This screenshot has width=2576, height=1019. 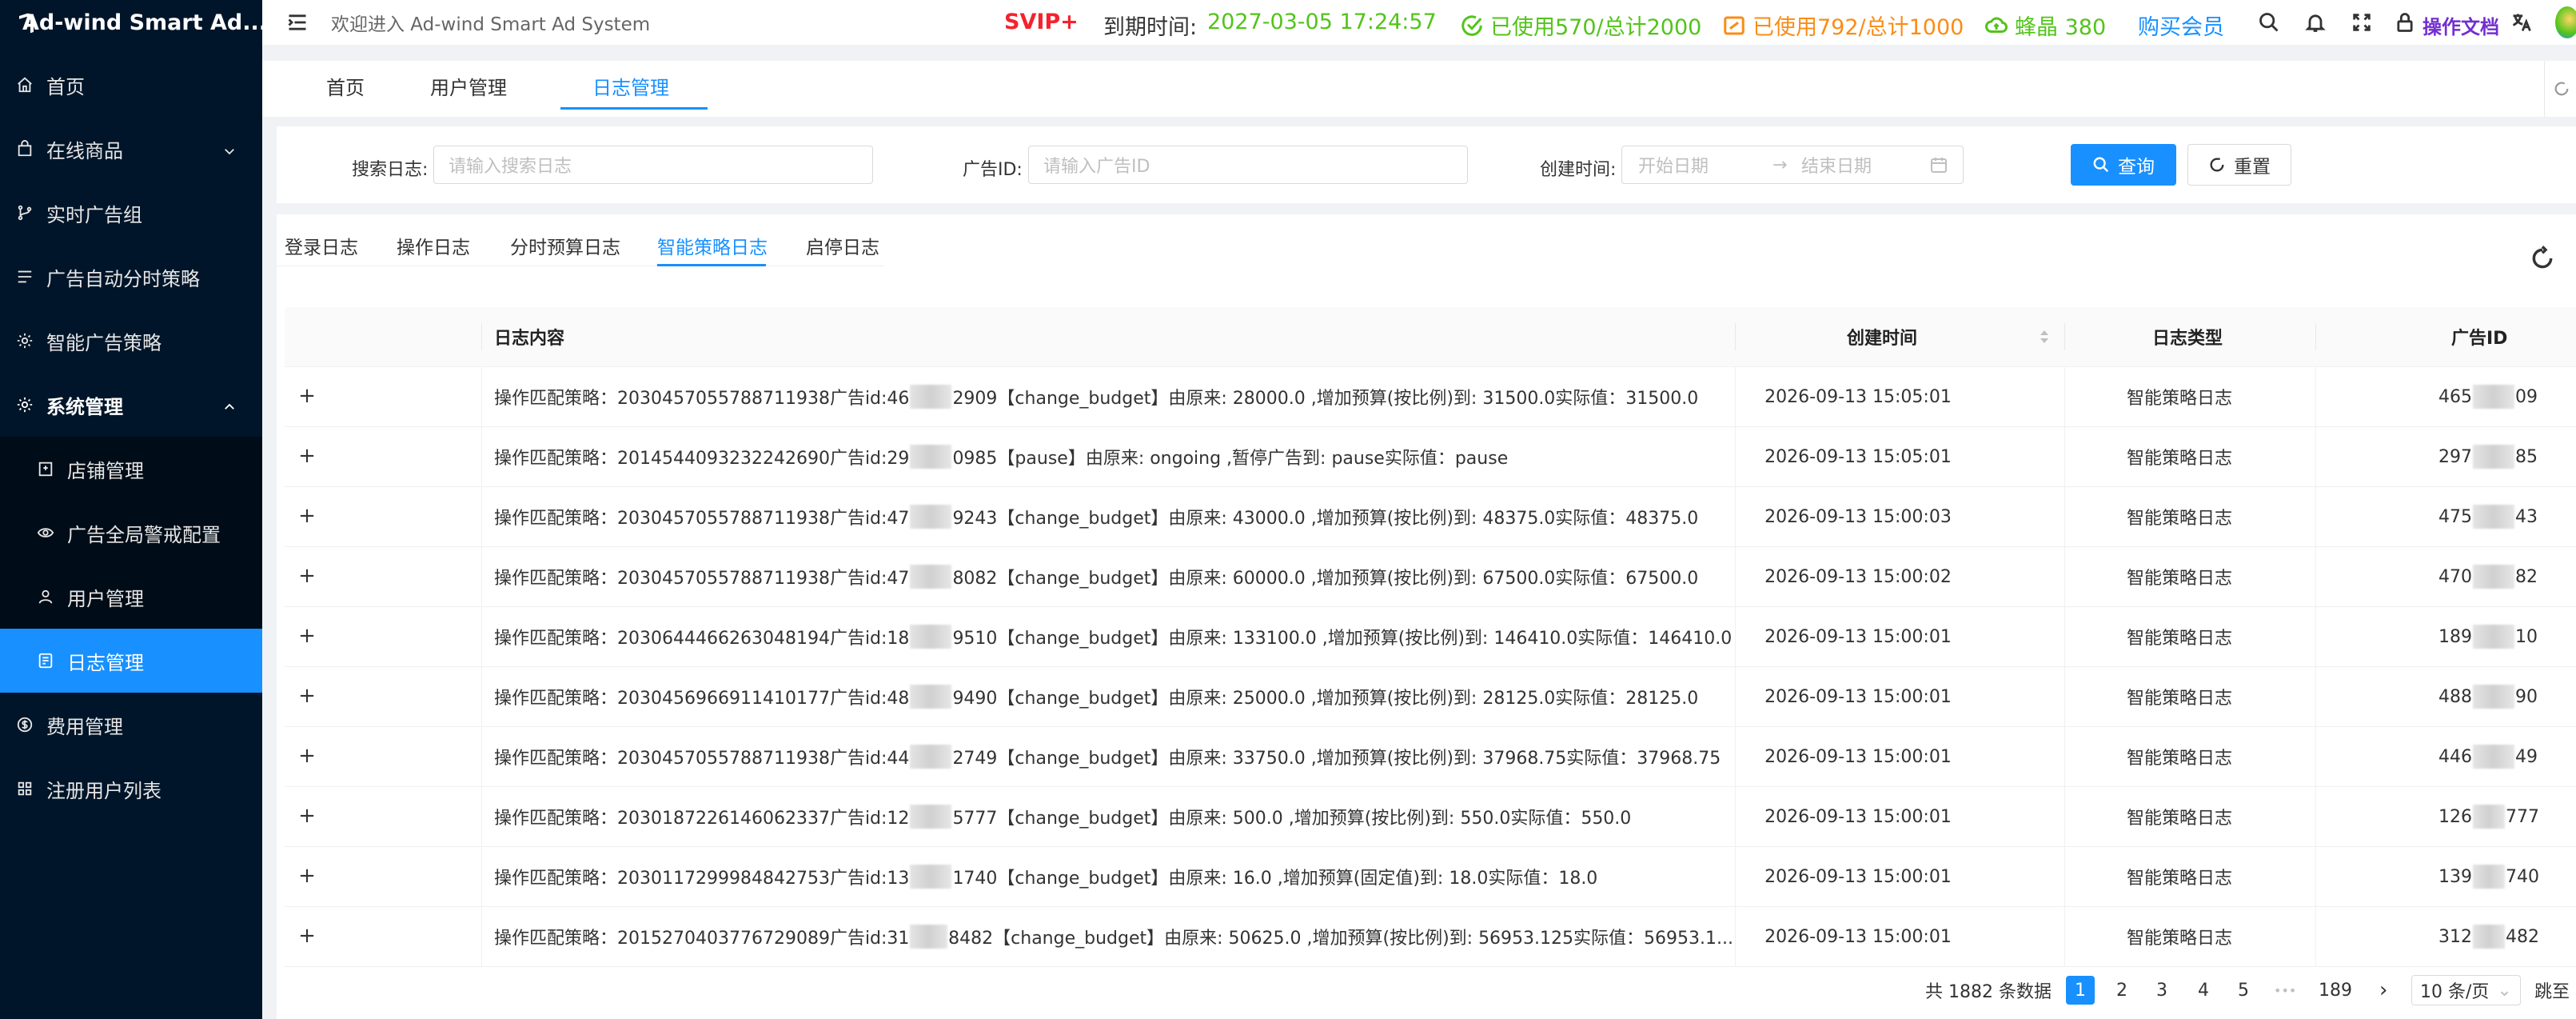 What do you see at coordinates (297, 22) in the screenshot?
I see `menu-fold-icon` at bounding box center [297, 22].